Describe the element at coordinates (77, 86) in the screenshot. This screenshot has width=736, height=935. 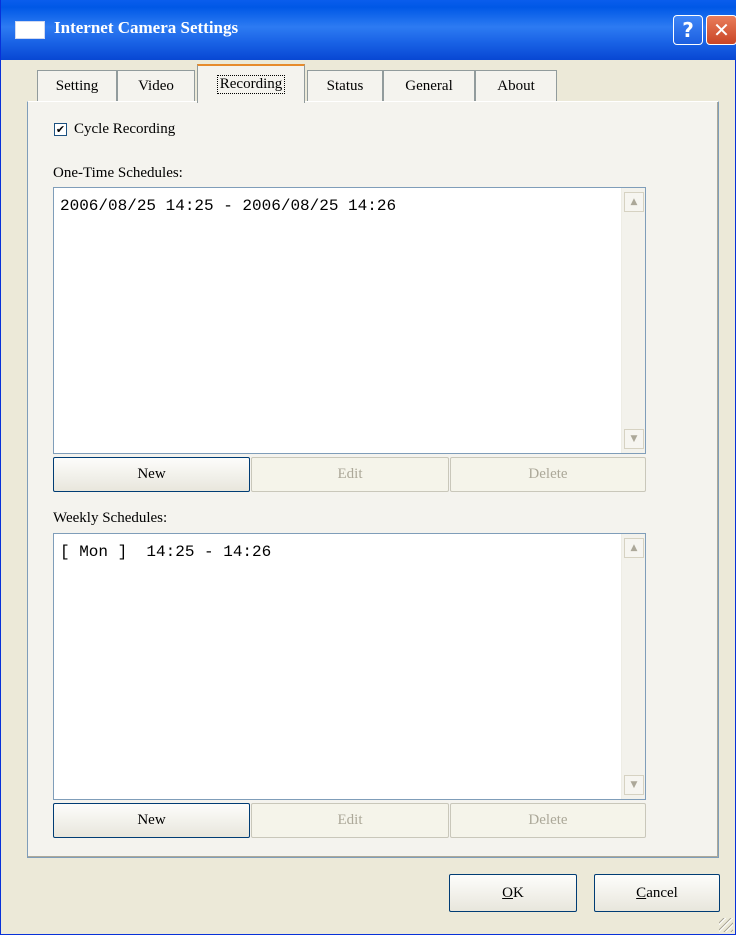
I see `tab-setting: Setting` at that location.